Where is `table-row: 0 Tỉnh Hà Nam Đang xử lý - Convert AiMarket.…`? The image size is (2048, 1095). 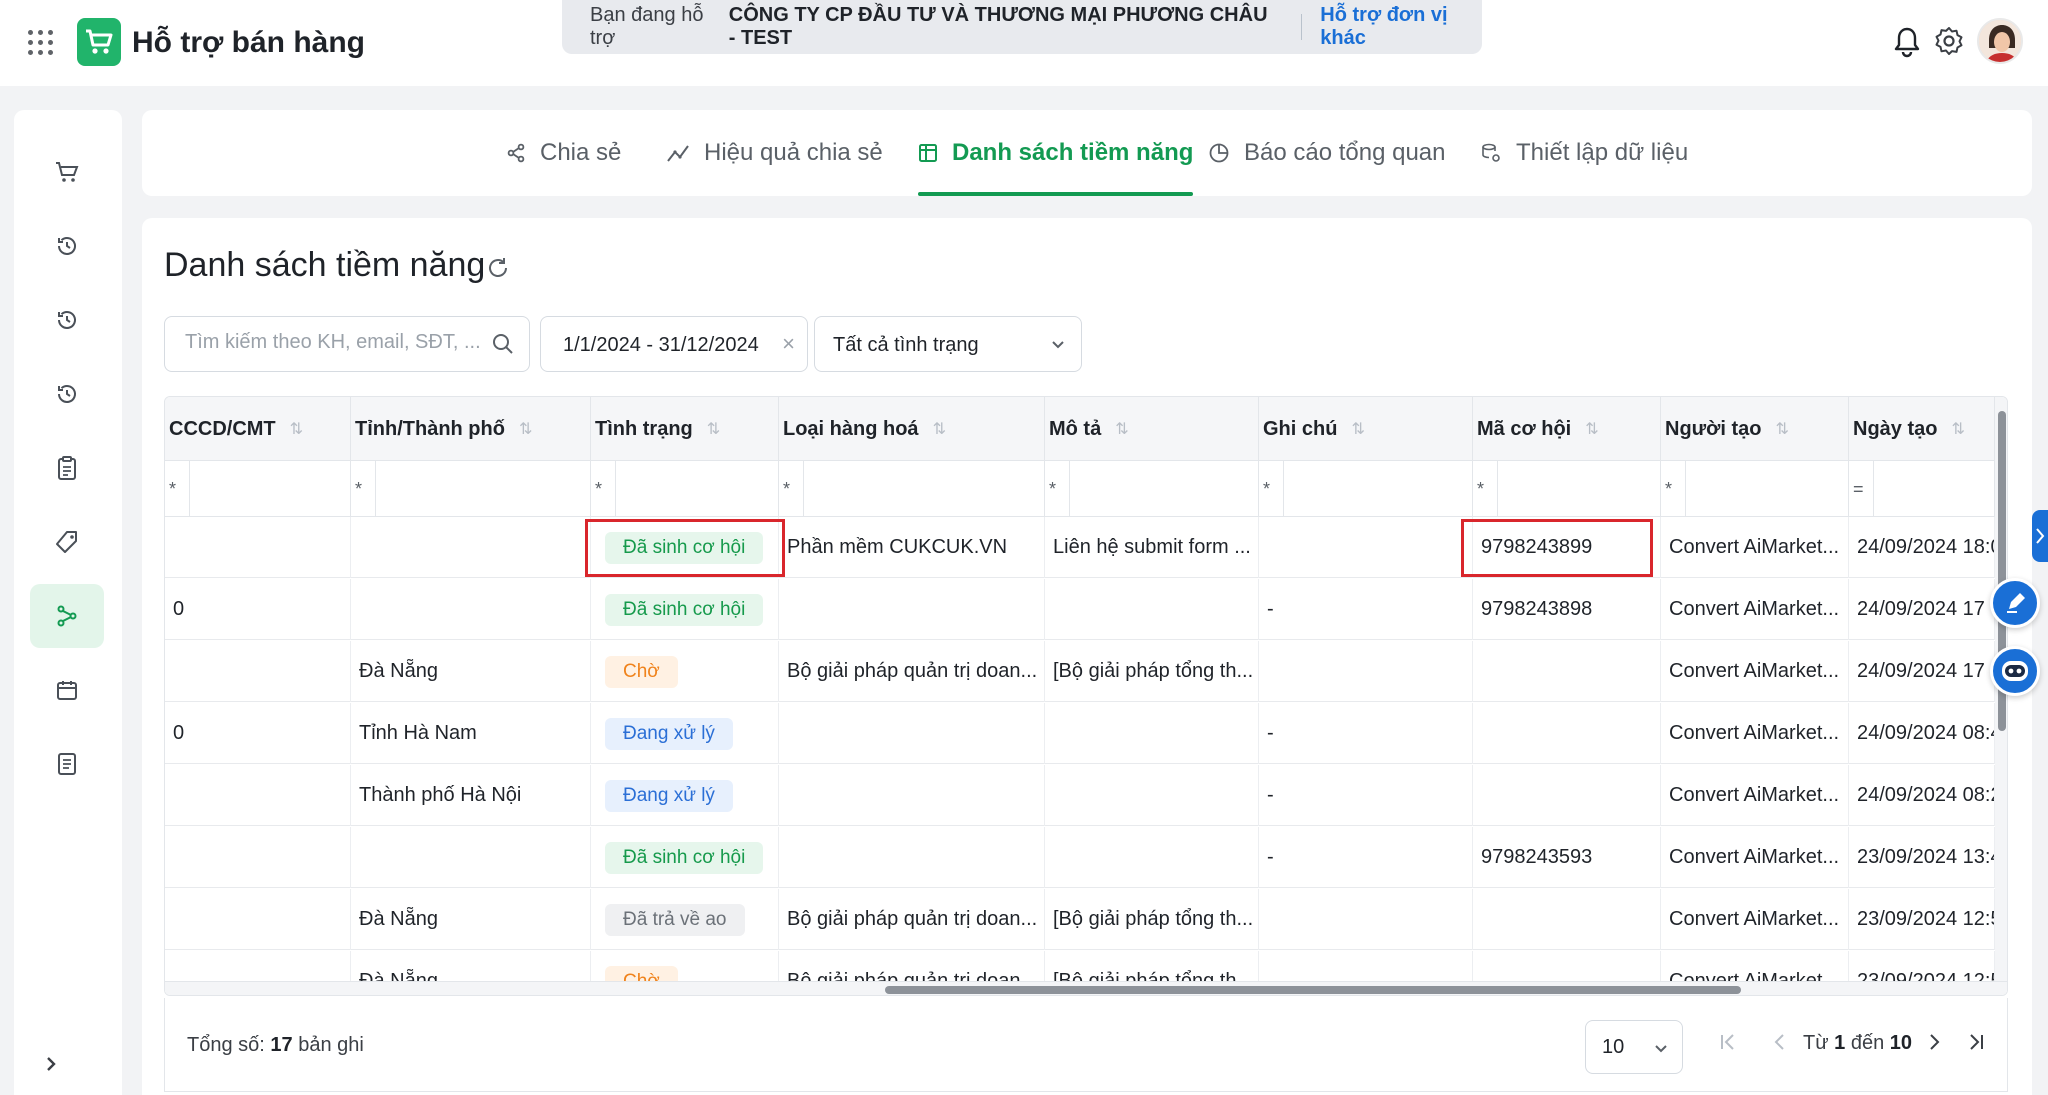
table-row: 0 Tỉnh Hà Nam Đang xử lý - Convert AiMarket.… is located at coordinates (1086, 733).